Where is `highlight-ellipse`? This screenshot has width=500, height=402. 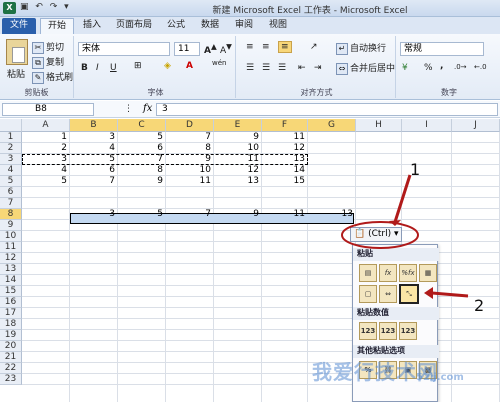
highlight-ellipse is located at coordinates (380, 235).